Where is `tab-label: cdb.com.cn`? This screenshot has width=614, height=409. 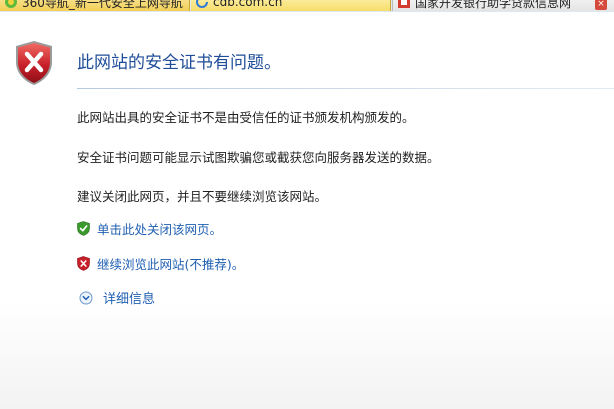 tab-label: cdb.com.cn is located at coordinates (248, 4).